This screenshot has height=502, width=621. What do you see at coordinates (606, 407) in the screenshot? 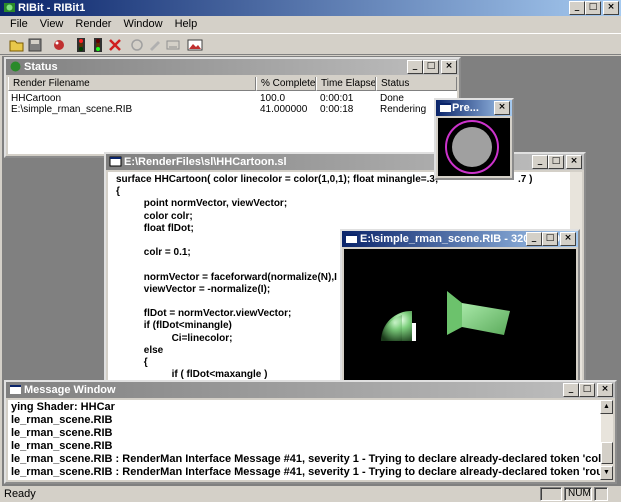
I see `message-scroll-up-button: ▲` at bounding box center [606, 407].